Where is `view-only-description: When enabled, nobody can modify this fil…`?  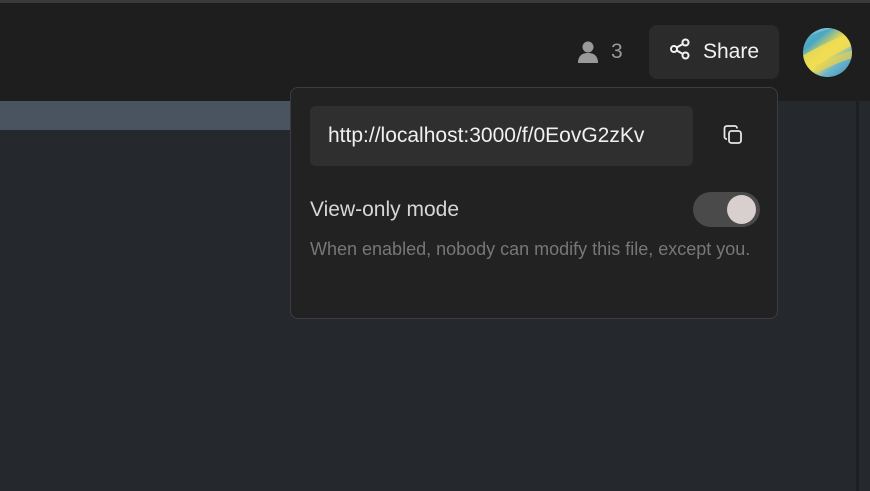
view-only-description: When enabled, nobody can modify this fil… is located at coordinates (530, 249).